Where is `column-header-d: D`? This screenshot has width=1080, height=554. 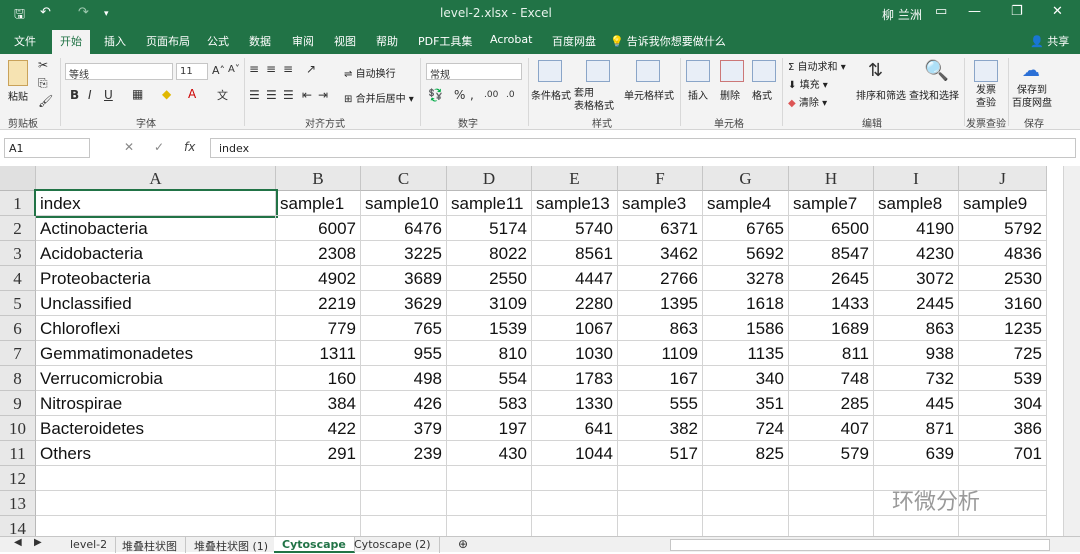
column-header-d: D is located at coordinates (489, 178).